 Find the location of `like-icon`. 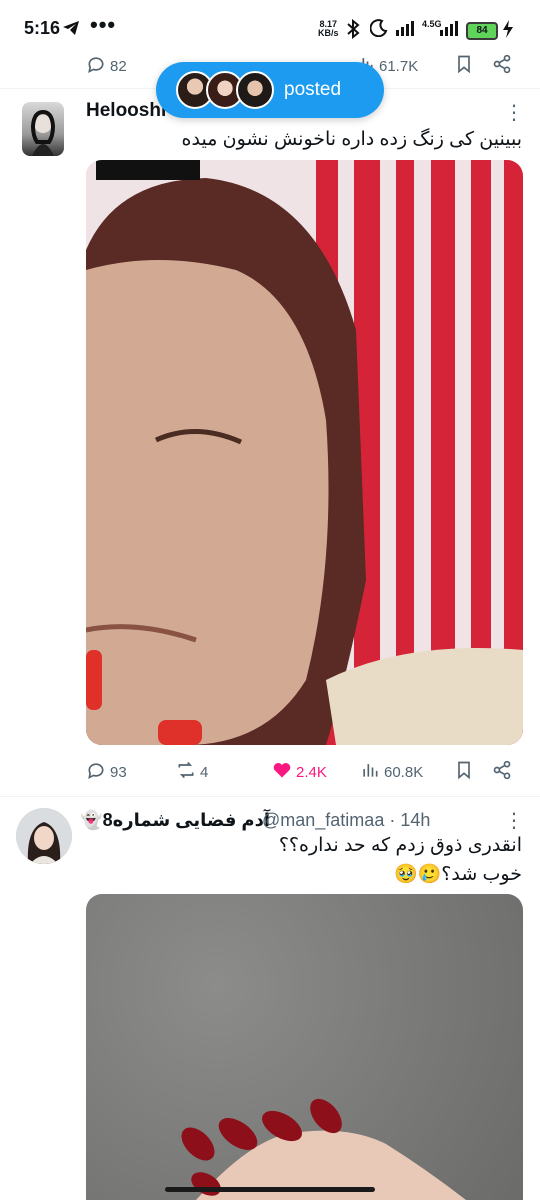

like-icon is located at coordinates (282, 772).